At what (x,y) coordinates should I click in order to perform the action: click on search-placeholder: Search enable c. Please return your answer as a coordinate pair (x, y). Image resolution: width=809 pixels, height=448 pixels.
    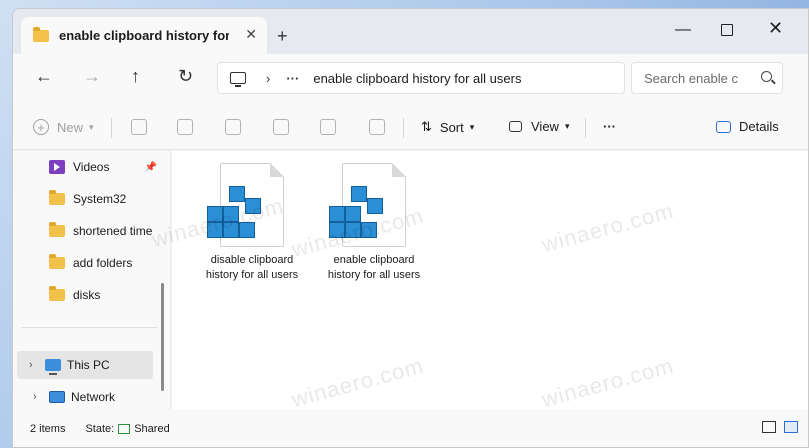
    Looking at the image, I should click on (691, 78).